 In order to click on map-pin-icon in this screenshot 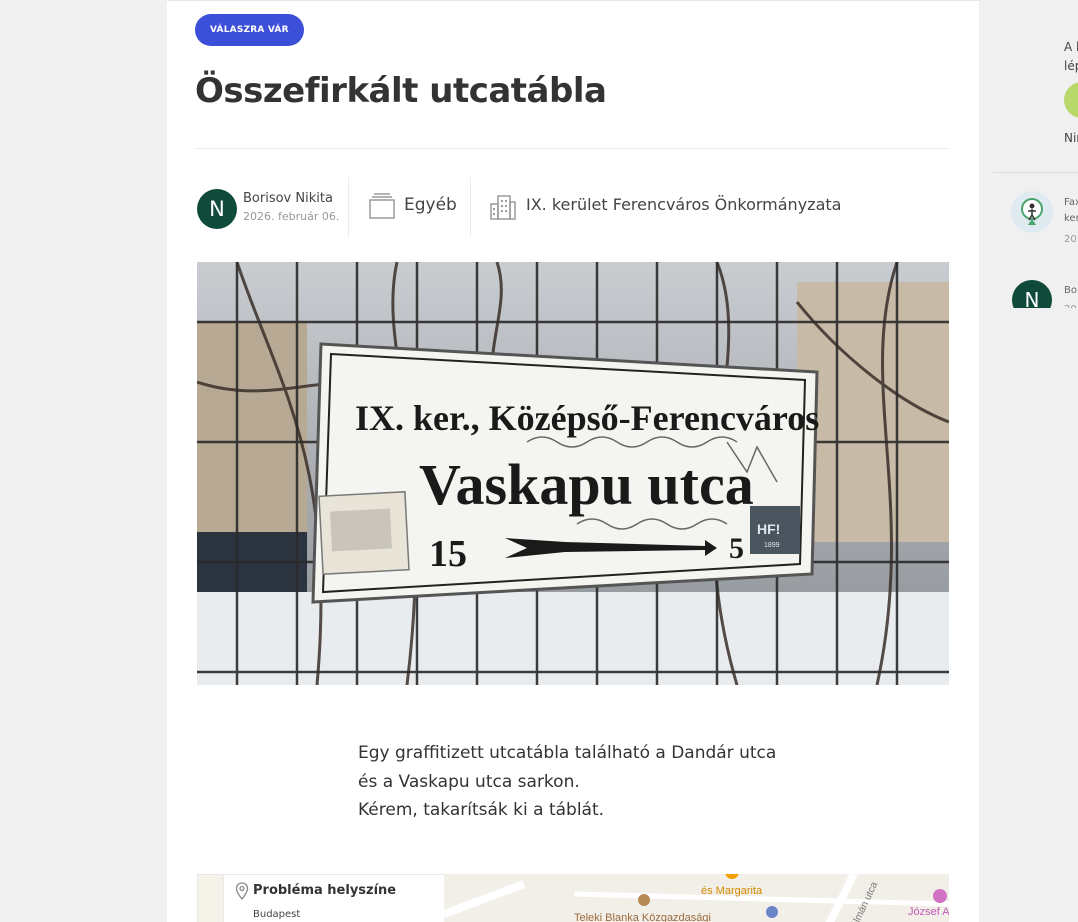, I will do `click(242, 891)`.